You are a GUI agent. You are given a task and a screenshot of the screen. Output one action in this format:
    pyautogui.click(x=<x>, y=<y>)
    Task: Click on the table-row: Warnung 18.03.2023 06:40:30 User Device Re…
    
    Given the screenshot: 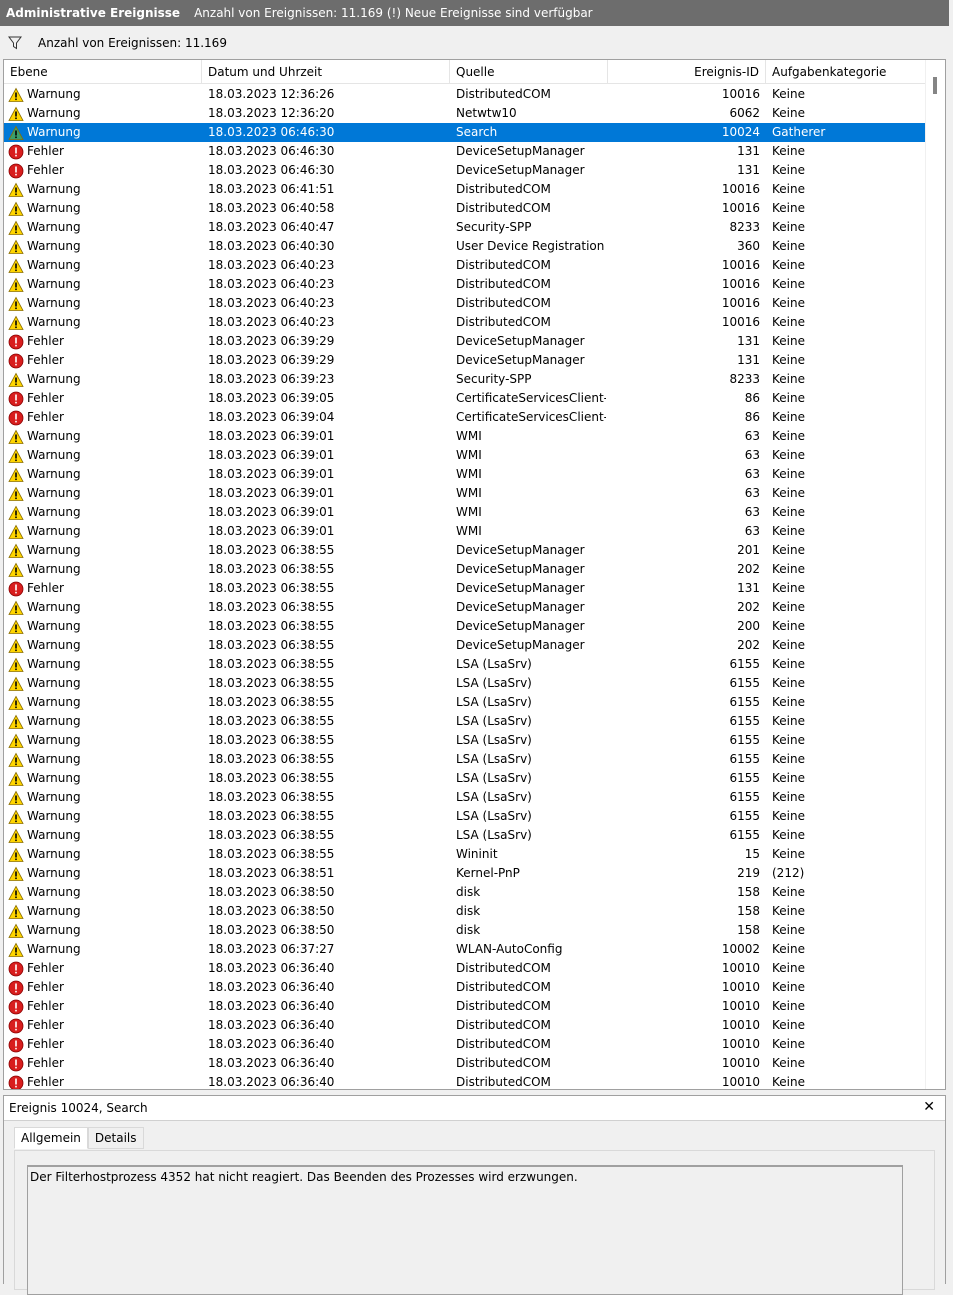 What is the action you would take?
    pyautogui.click(x=465, y=246)
    